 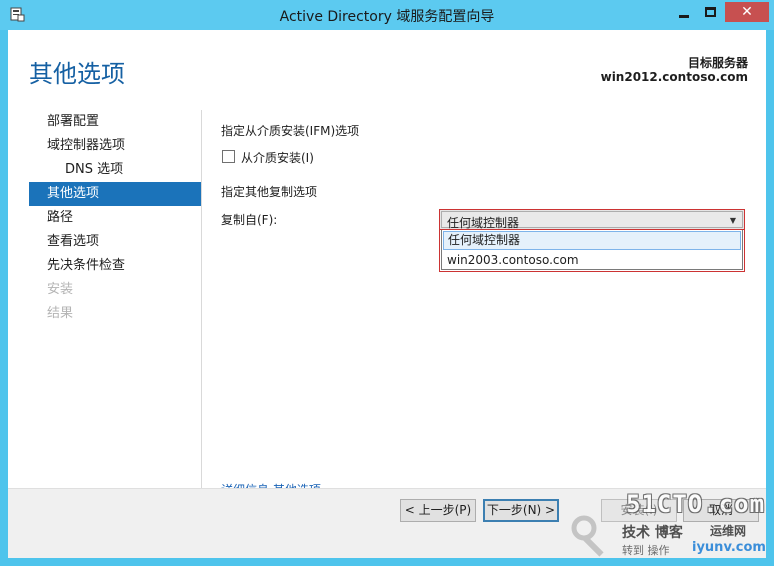 I want to click on nav-item-additional-options: 其他选项, so click(x=115, y=194).